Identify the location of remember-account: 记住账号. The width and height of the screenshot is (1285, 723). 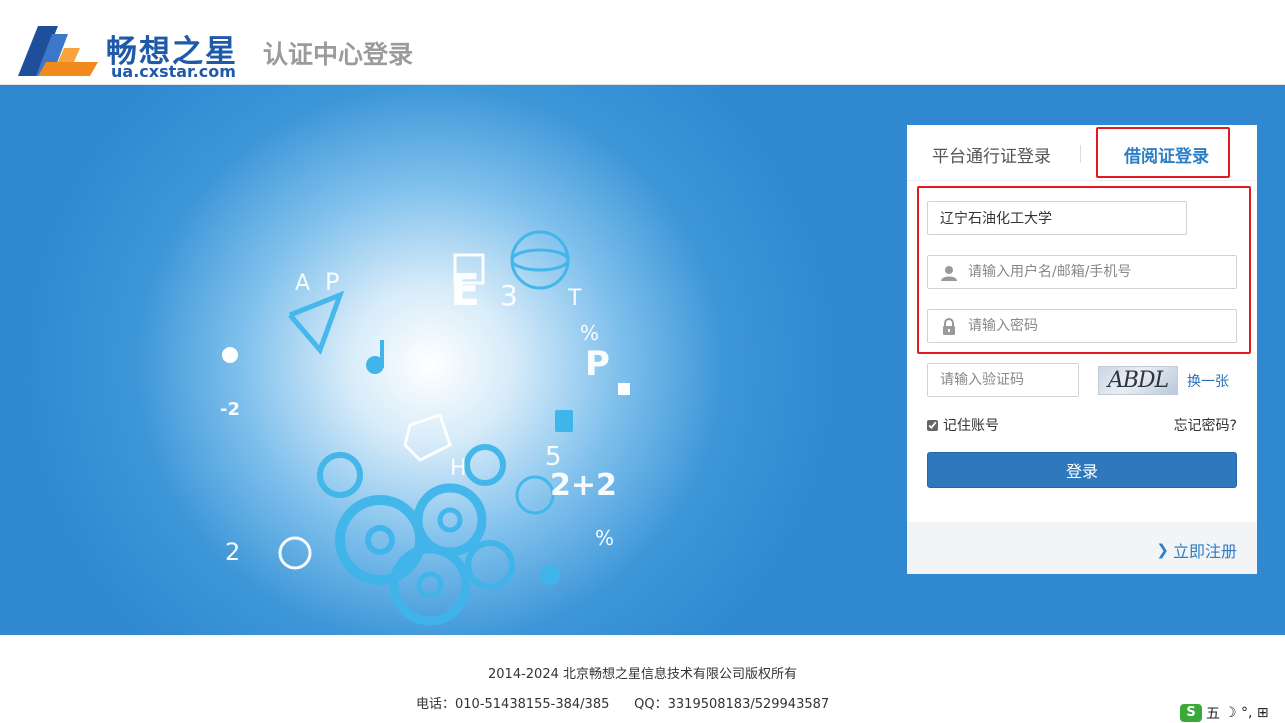
(963, 425).